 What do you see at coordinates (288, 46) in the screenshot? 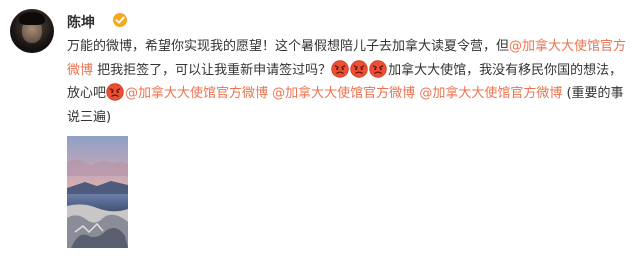
I see `post-text-segment: 万能的微博，希望你实现我的愿望！这个暑假想陪儿子去加拿大读夏令营，但` at bounding box center [288, 46].